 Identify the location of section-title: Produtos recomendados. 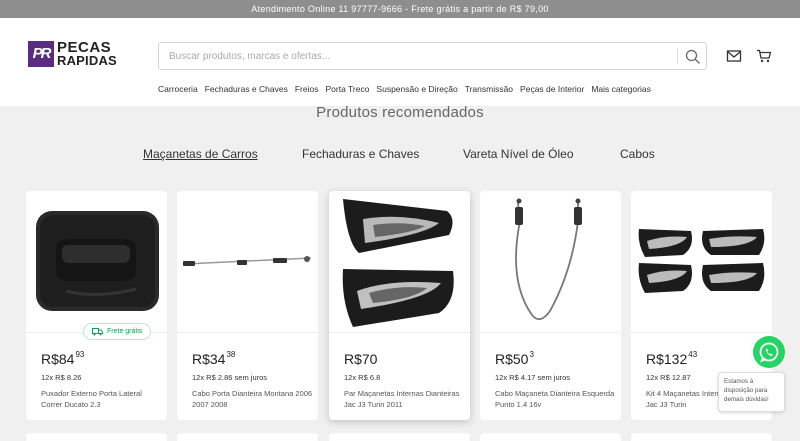
(400, 112).